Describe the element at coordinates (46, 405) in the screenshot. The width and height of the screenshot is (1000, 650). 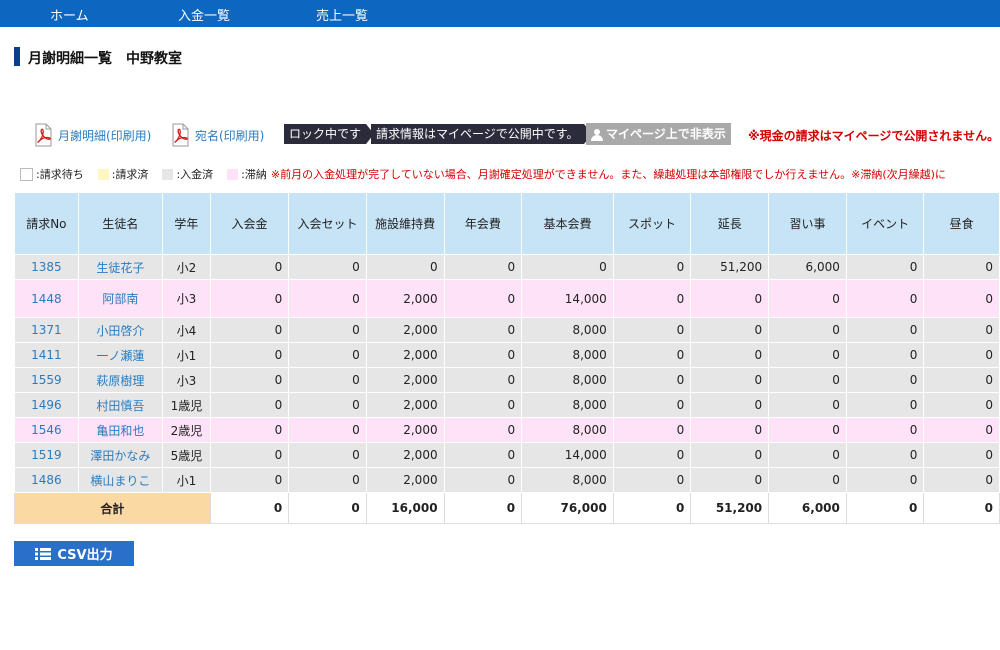
I see `invoice-number-link: 1496` at that location.